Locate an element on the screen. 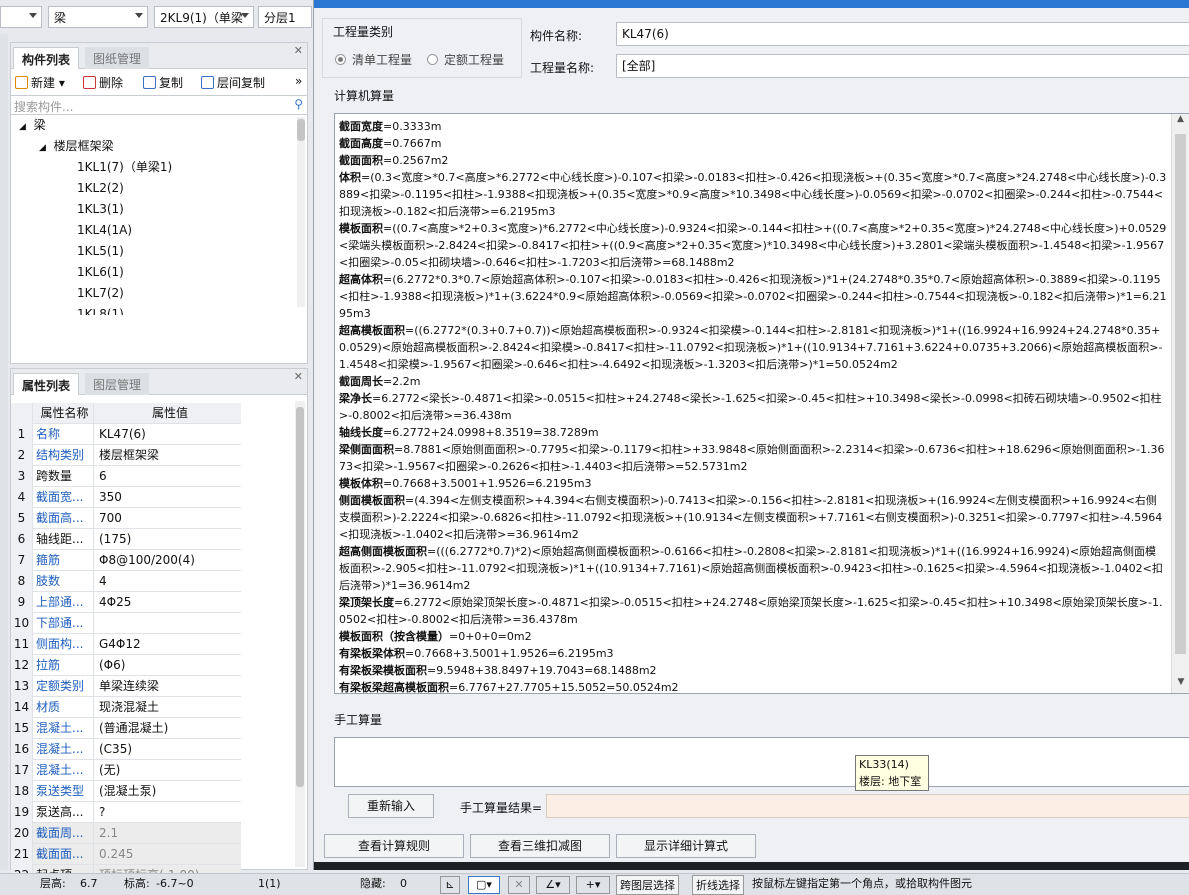  property-row: 18 泵送类型 (混凝土泵) is located at coordinates (126, 791).